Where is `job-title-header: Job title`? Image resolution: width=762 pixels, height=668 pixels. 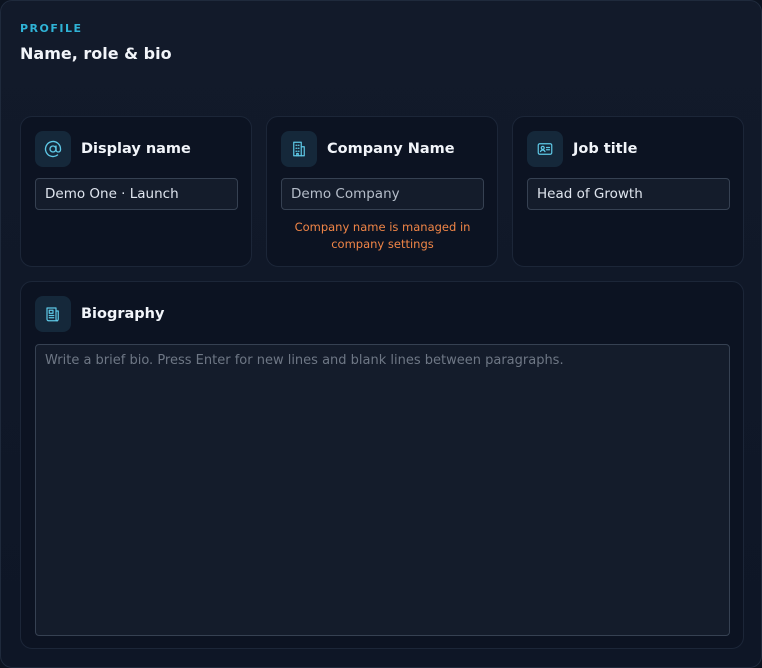 job-title-header: Job title is located at coordinates (582, 149).